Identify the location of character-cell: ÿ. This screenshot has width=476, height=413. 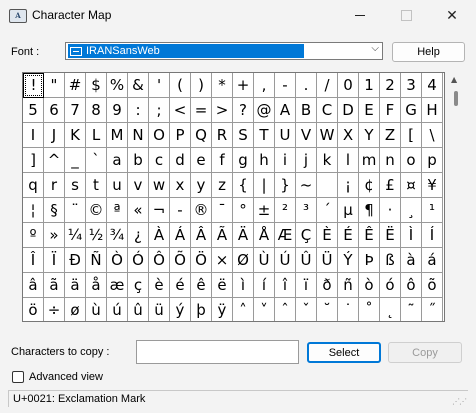
(222, 309).